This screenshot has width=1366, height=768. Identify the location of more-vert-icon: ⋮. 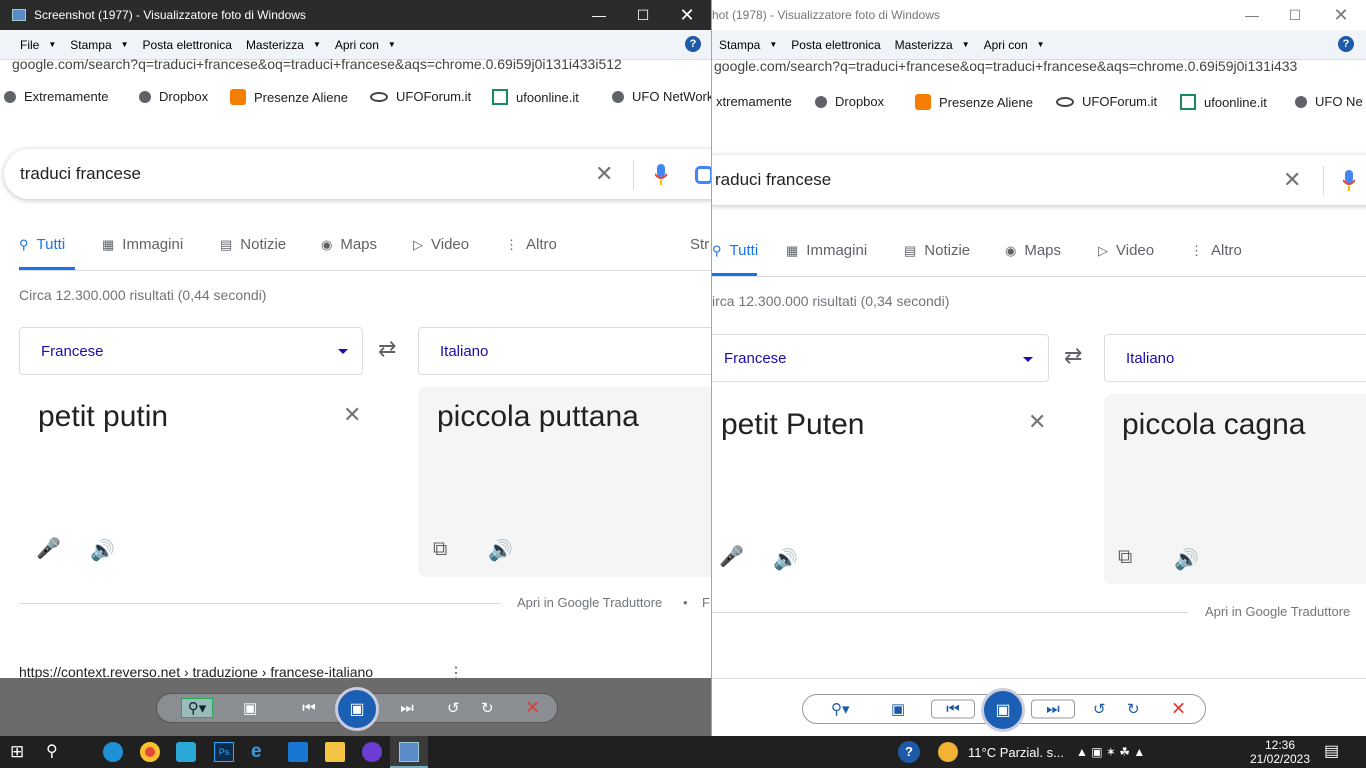
(511, 244).